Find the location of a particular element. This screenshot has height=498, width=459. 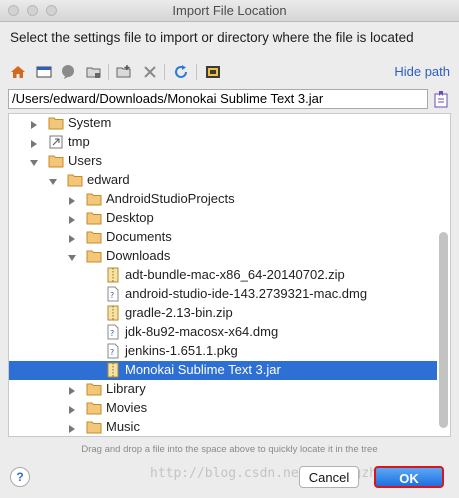

tree-file-row: ? android-studio-ide-143.2739321-mac.dmg is located at coordinates (223, 294).